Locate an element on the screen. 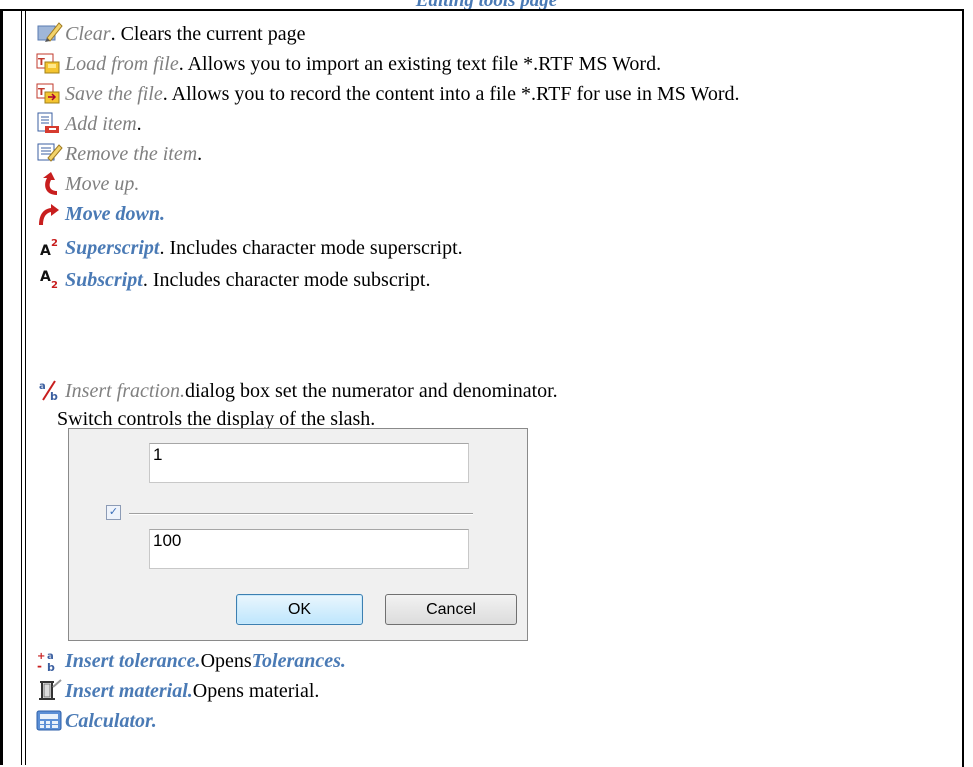 The width and height of the screenshot is (973, 767). item-name: Insert tolerance. is located at coordinates (133, 660).